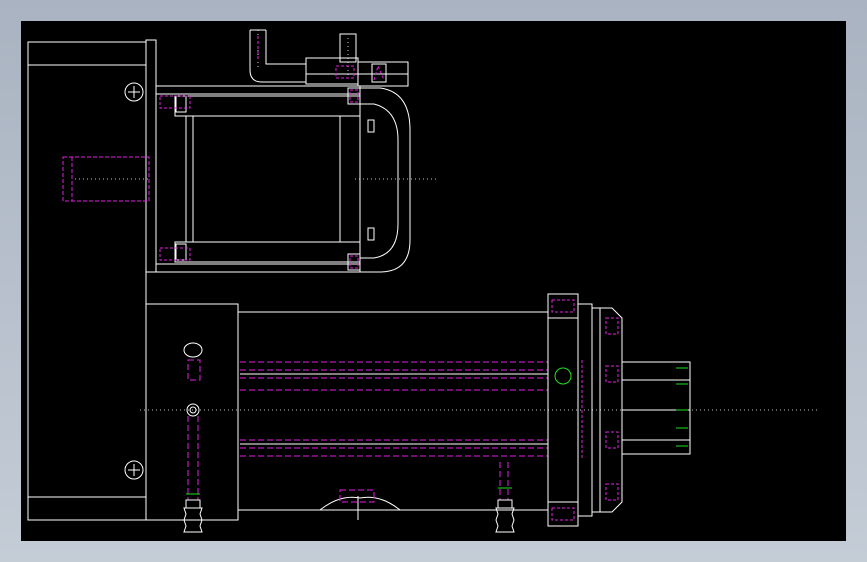 This screenshot has width=867, height=562. Describe the element at coordinates (329, 58) in the screenshot. I see `motor-cable-connector` at that location.